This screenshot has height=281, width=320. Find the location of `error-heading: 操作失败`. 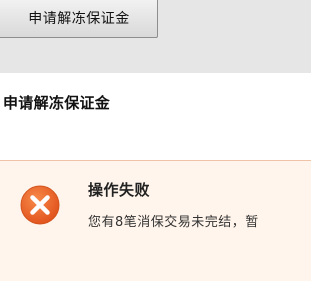

error-heading: 操作失败 is located at coordinates (119, 190).